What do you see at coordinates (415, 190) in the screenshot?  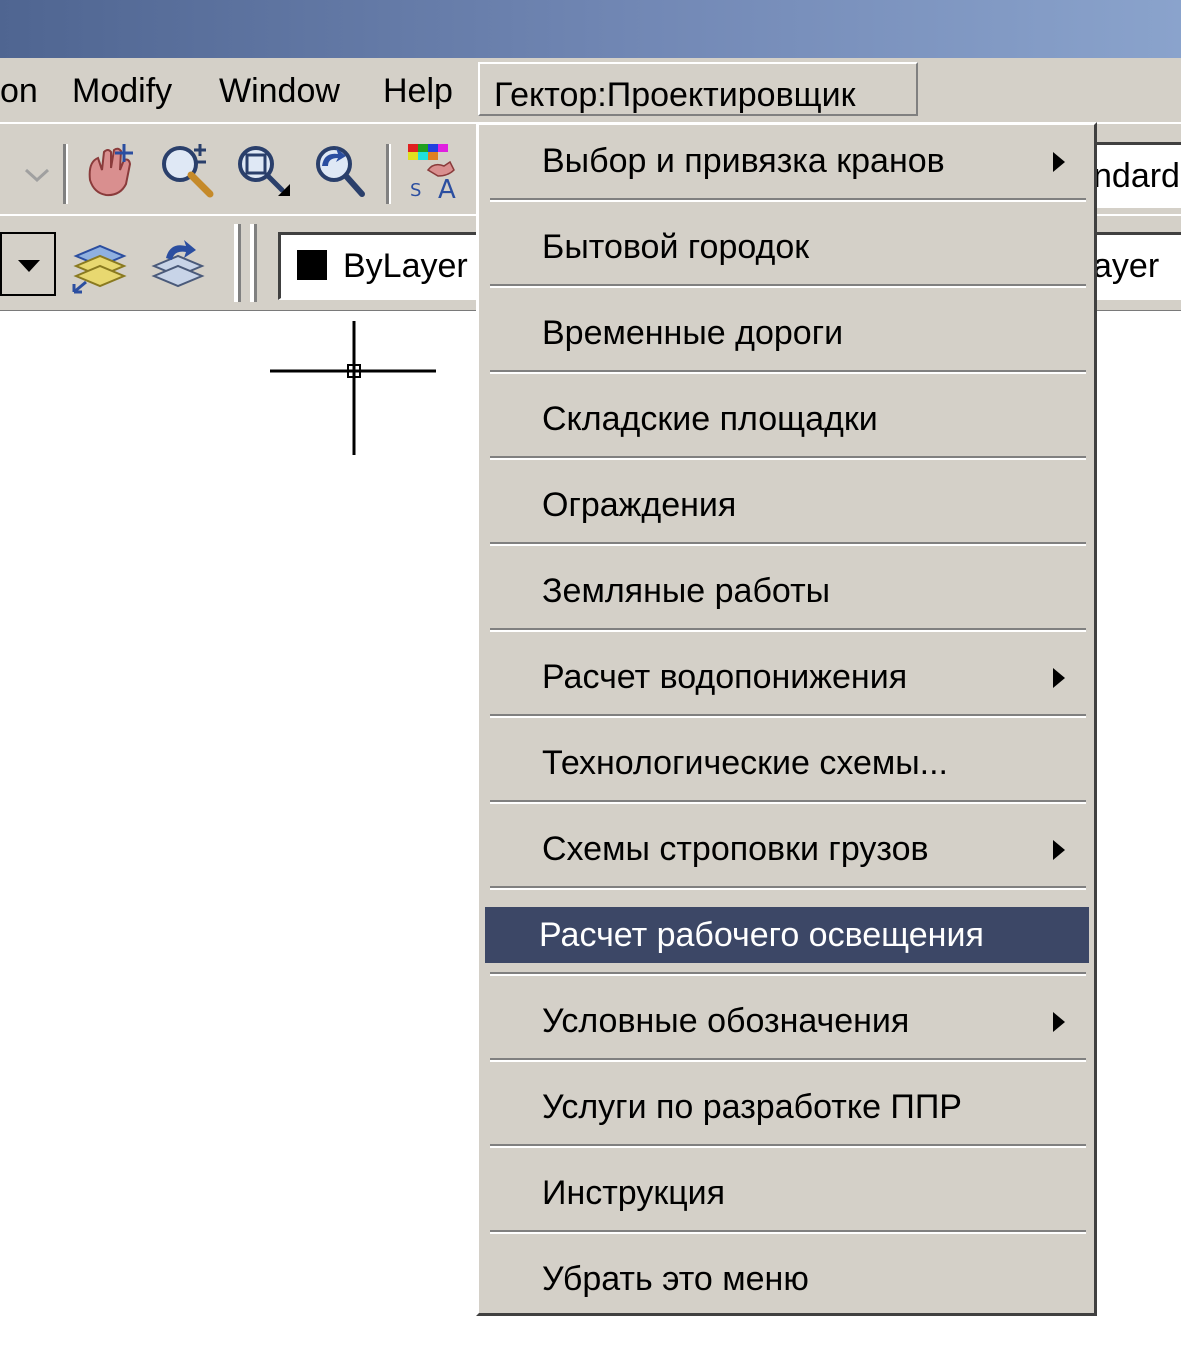 I see `svg-text: S` at bounding box center [415, 190].